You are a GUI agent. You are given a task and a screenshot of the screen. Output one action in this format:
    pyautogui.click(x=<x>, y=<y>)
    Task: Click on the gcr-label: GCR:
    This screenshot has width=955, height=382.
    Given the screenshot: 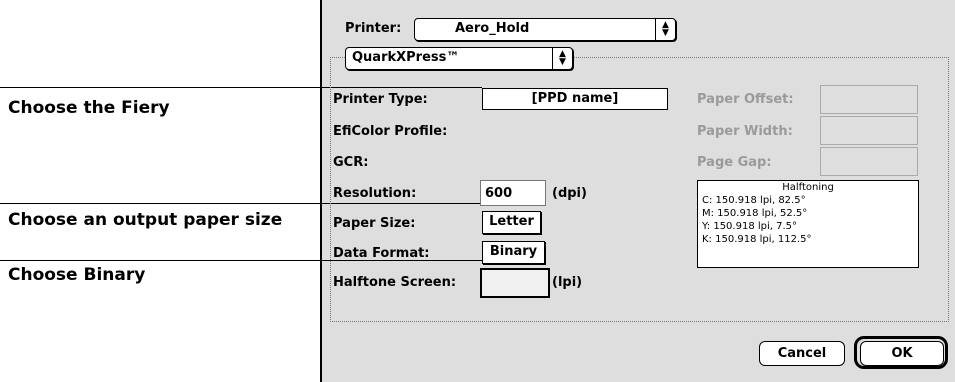 What is the action you would take?
    pyautogui.click(x=351, y=162)
    